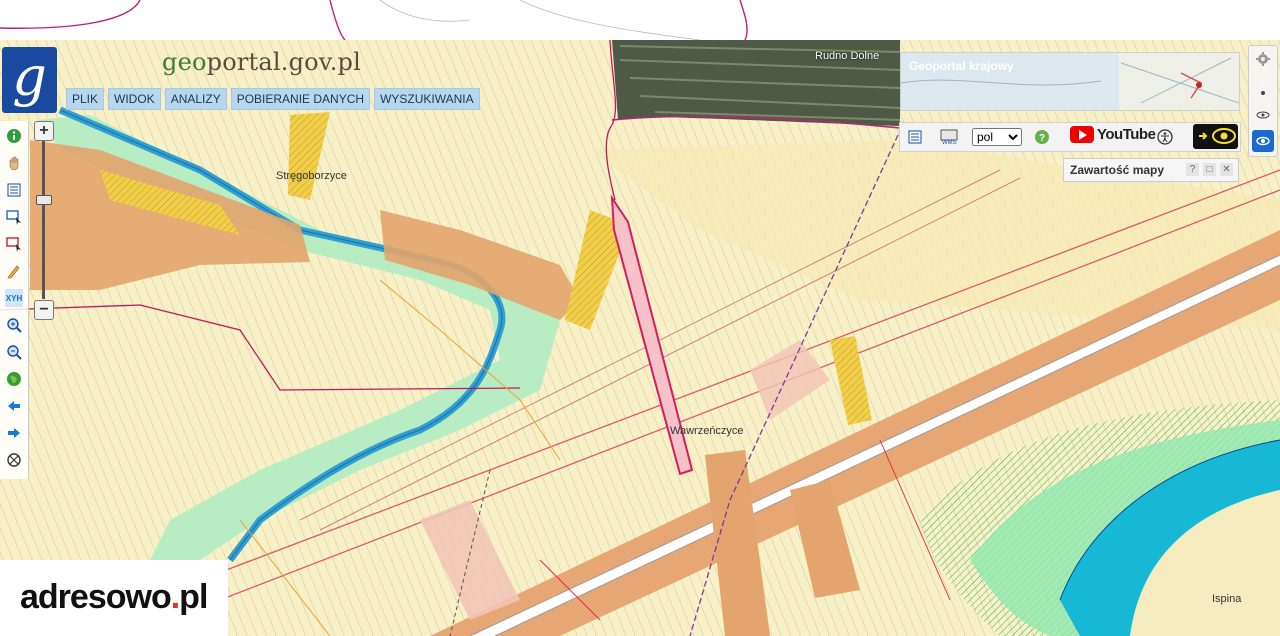  What do you see at coordinates (14, 379) in the screenshot?
I see `globe-icon` at bounding box center [14, 379].